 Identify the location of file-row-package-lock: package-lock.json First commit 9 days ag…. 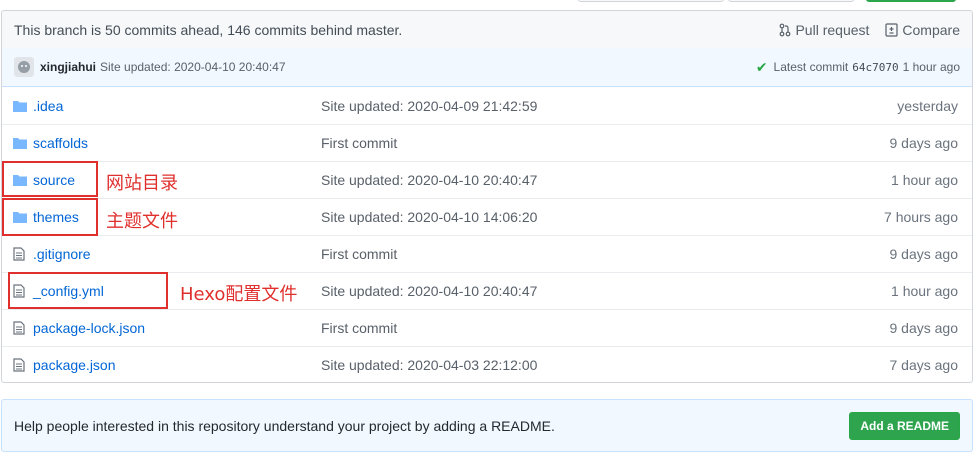
(487, 327).